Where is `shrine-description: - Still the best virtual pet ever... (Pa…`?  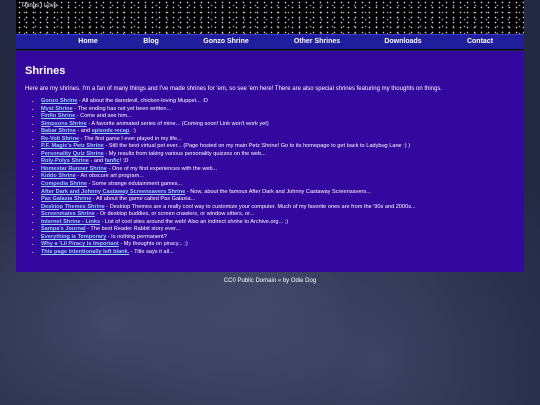
shrine-description: - Still the best virtual pet ever... (Pa… is located at coordinates (257, 146).